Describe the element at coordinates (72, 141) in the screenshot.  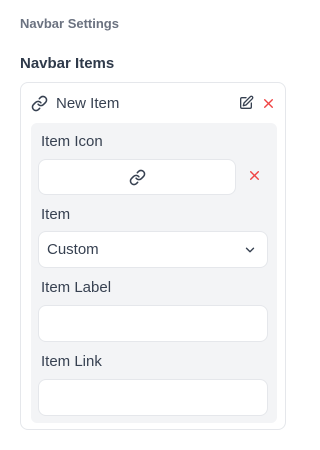
I see `item-icon-label: Item Icon` at that location.